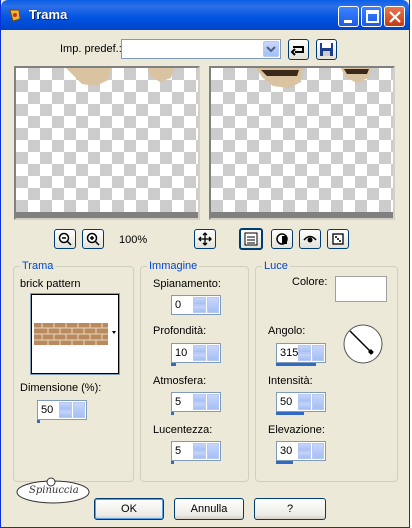 This screenshot has height=528, width=412. I want to click on spianamento-spinner: 0, so click(196, 305).